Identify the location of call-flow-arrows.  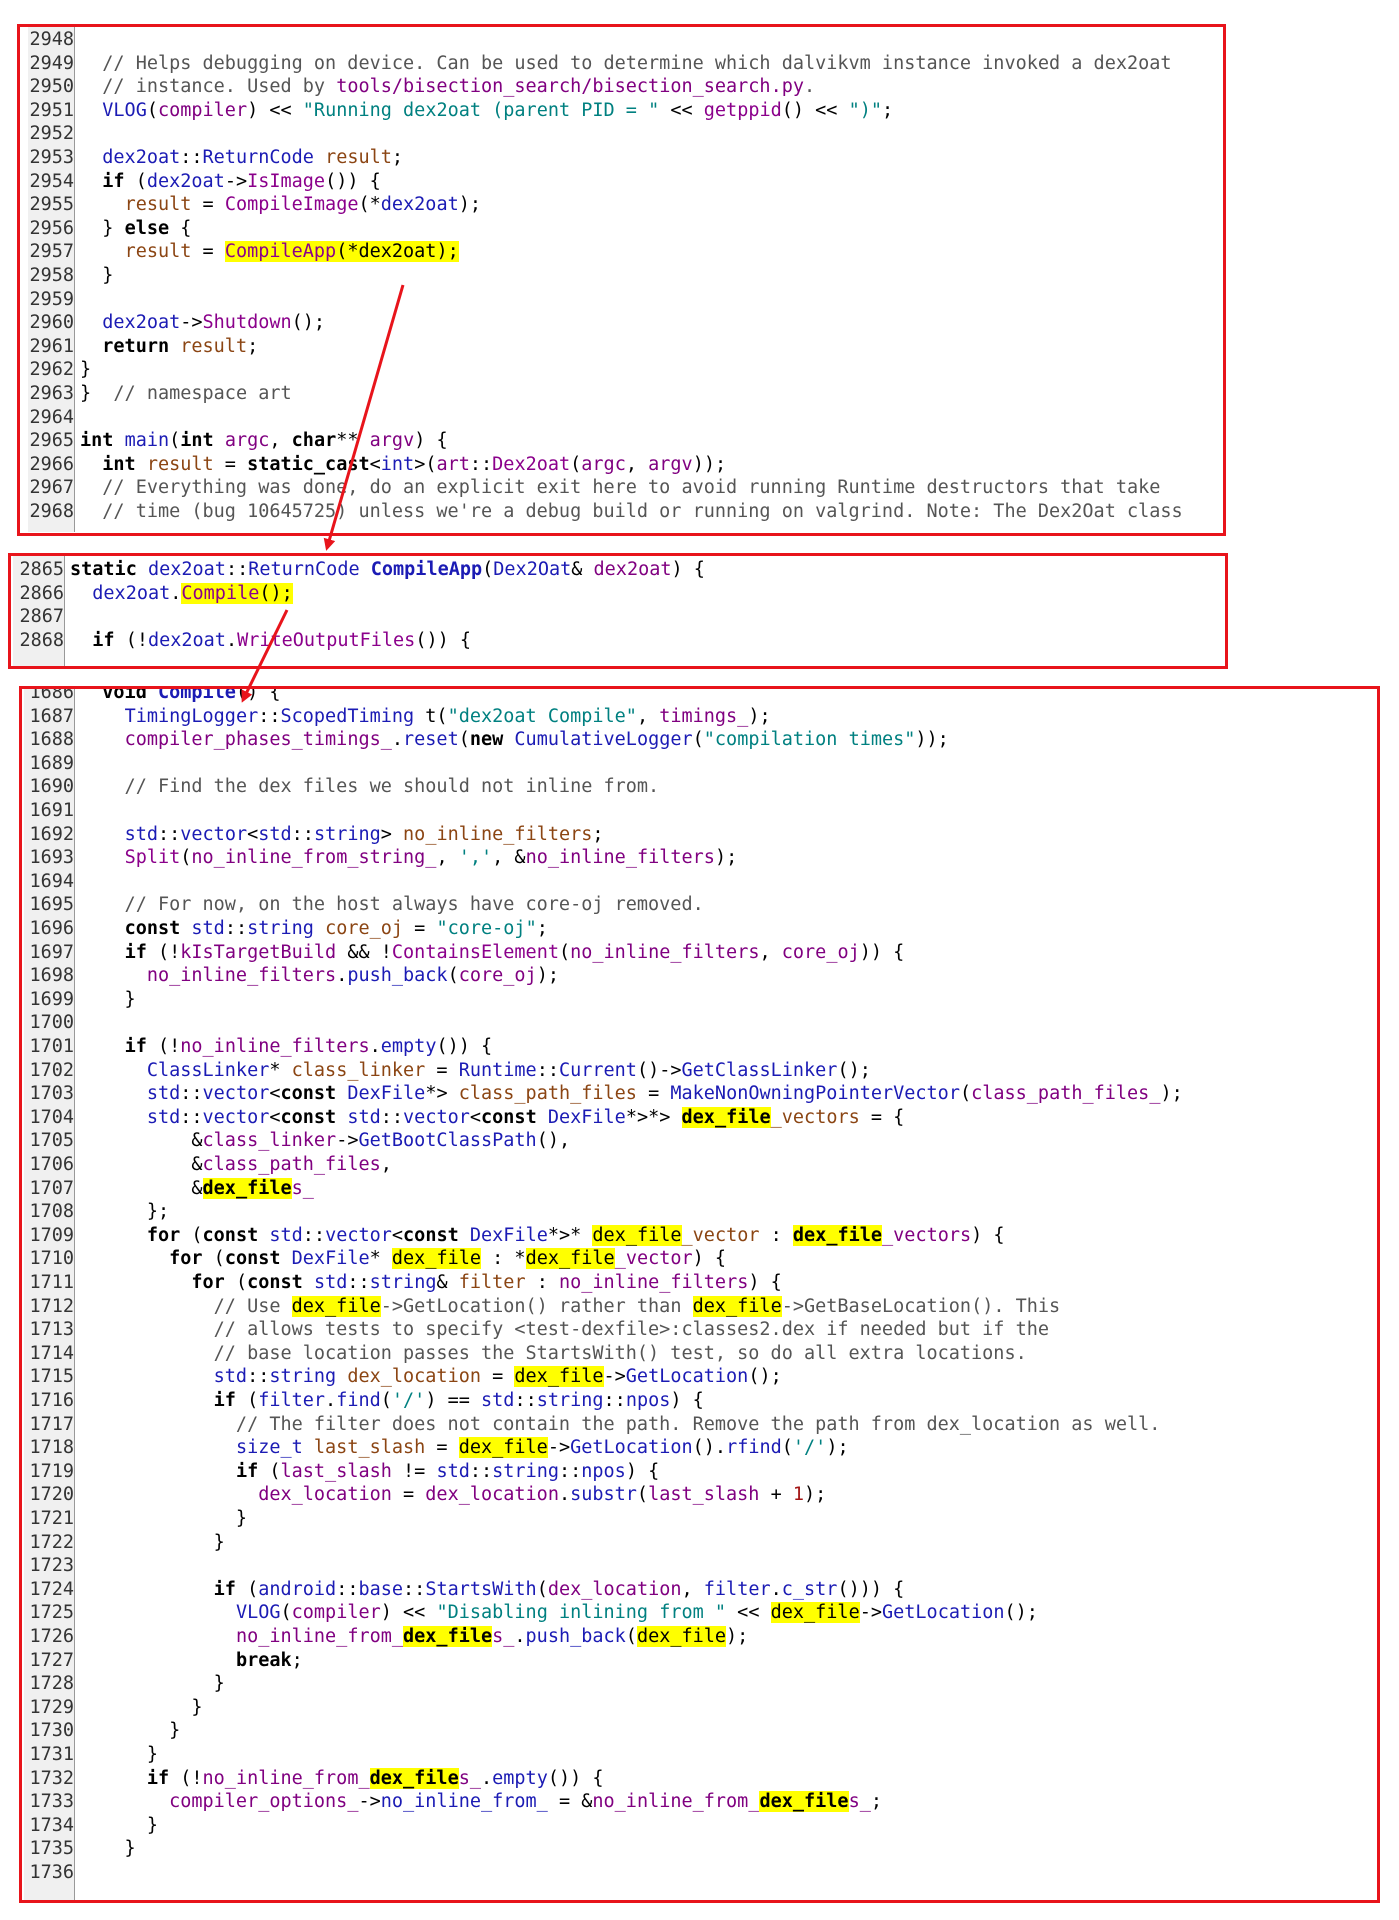
(323, 493).